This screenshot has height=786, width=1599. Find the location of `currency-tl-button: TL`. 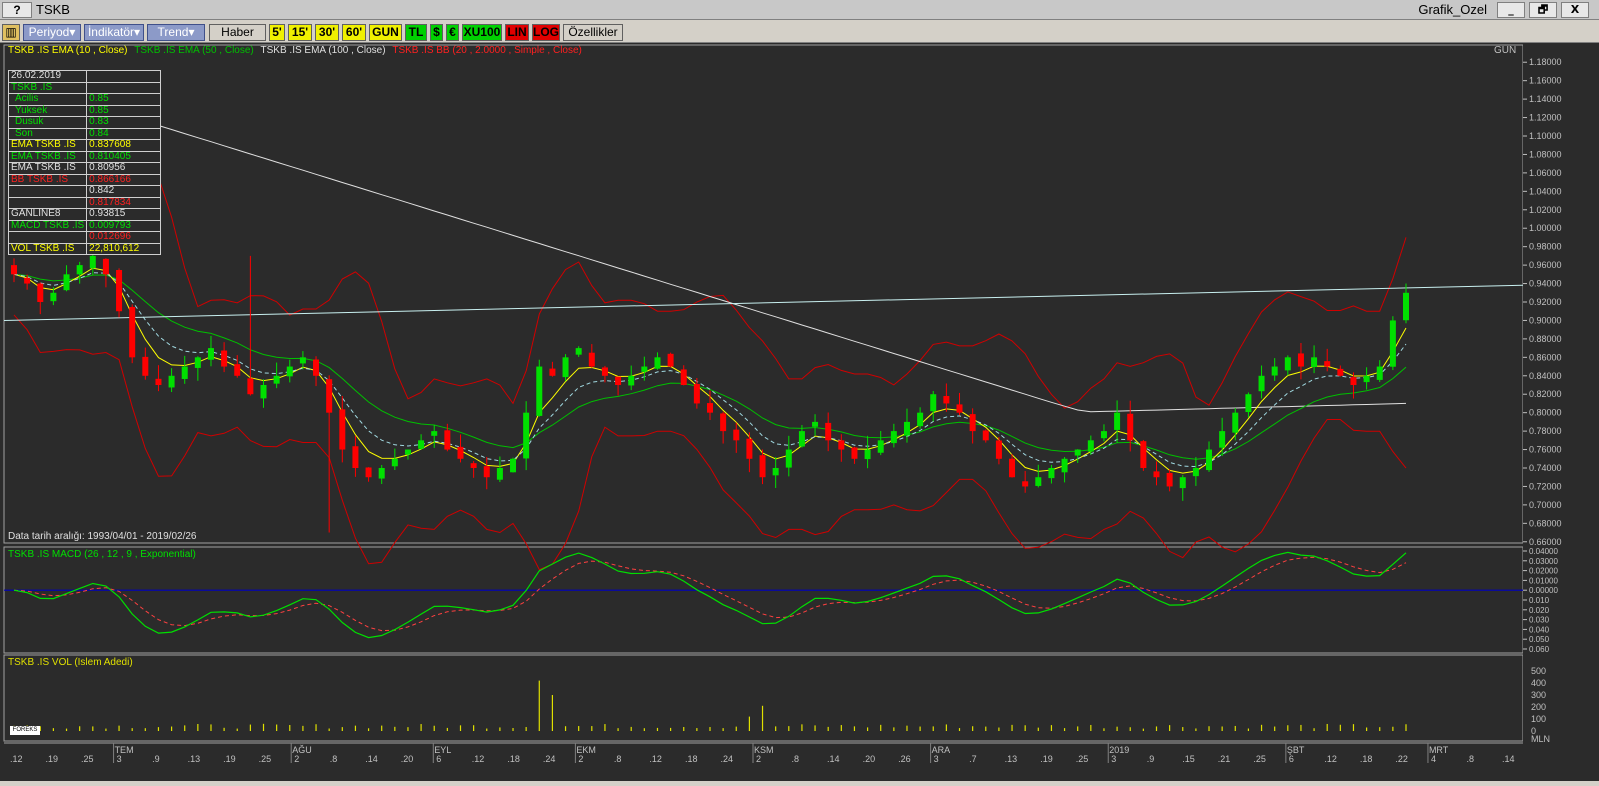

currency-tl-button: TL is located at coordinates (416, 32).